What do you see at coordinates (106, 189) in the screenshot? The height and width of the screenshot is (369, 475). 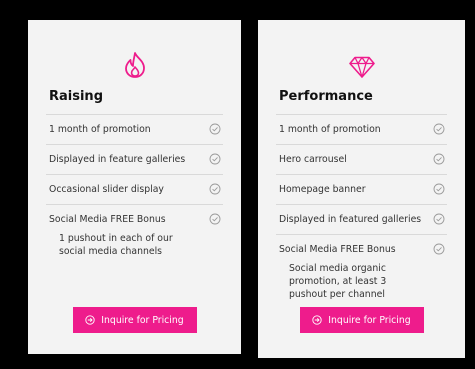 I see `feature-label: Occasional slider display` at bounding box center [106, 189].